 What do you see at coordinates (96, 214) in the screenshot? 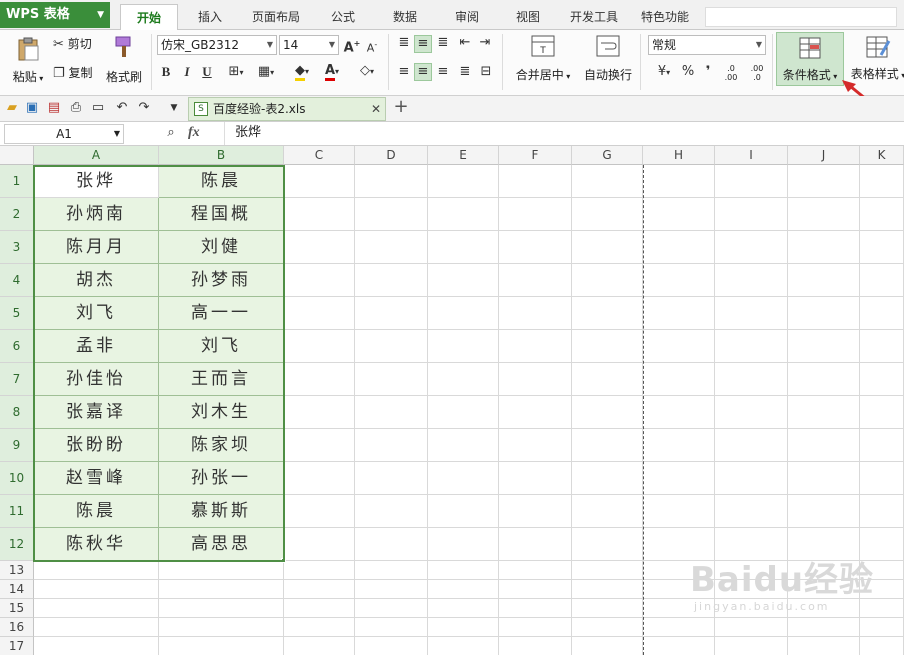
I see `cell-a2: 孙炳南` at bounding box center [96, 214].